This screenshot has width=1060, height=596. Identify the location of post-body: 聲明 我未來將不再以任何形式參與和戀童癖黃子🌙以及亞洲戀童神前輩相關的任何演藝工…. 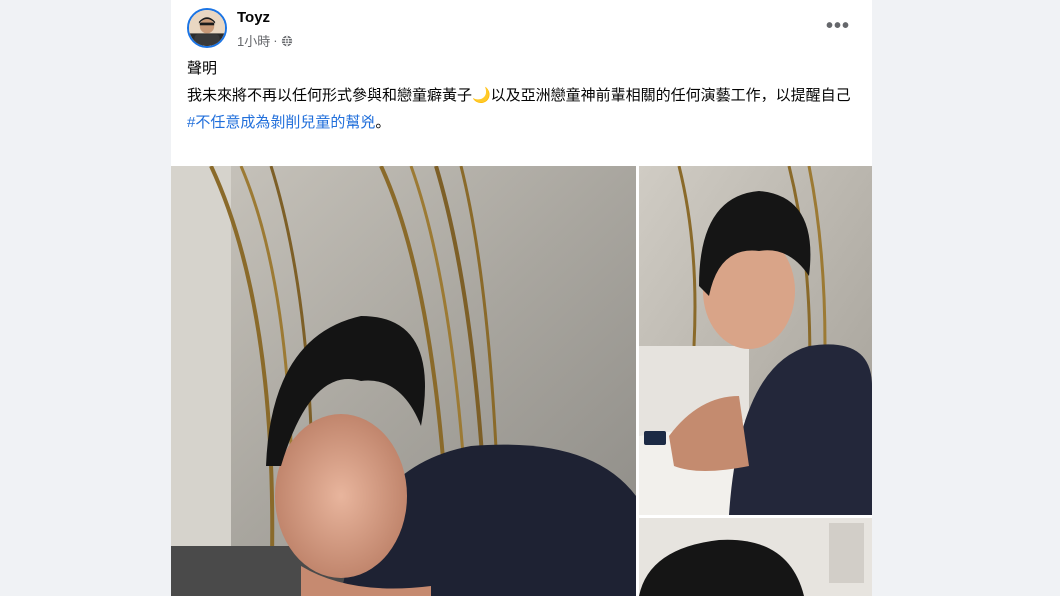
(523, 98).